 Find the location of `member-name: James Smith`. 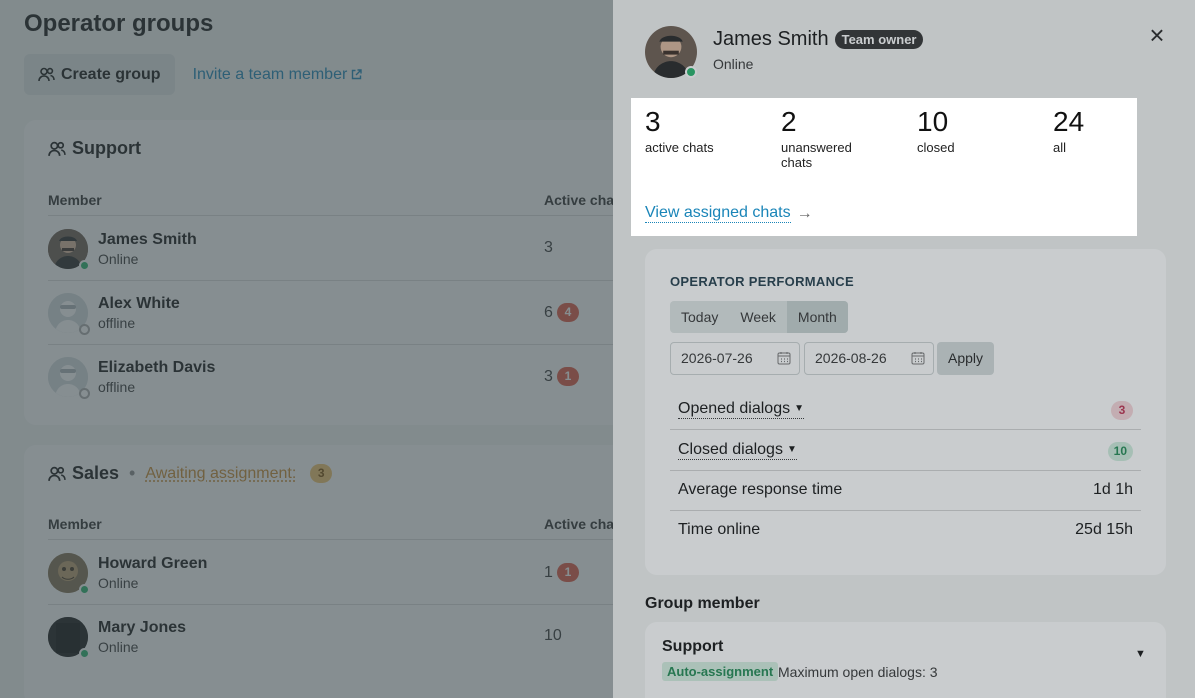

member-name: James Smith is located at coordinates (147, 239).